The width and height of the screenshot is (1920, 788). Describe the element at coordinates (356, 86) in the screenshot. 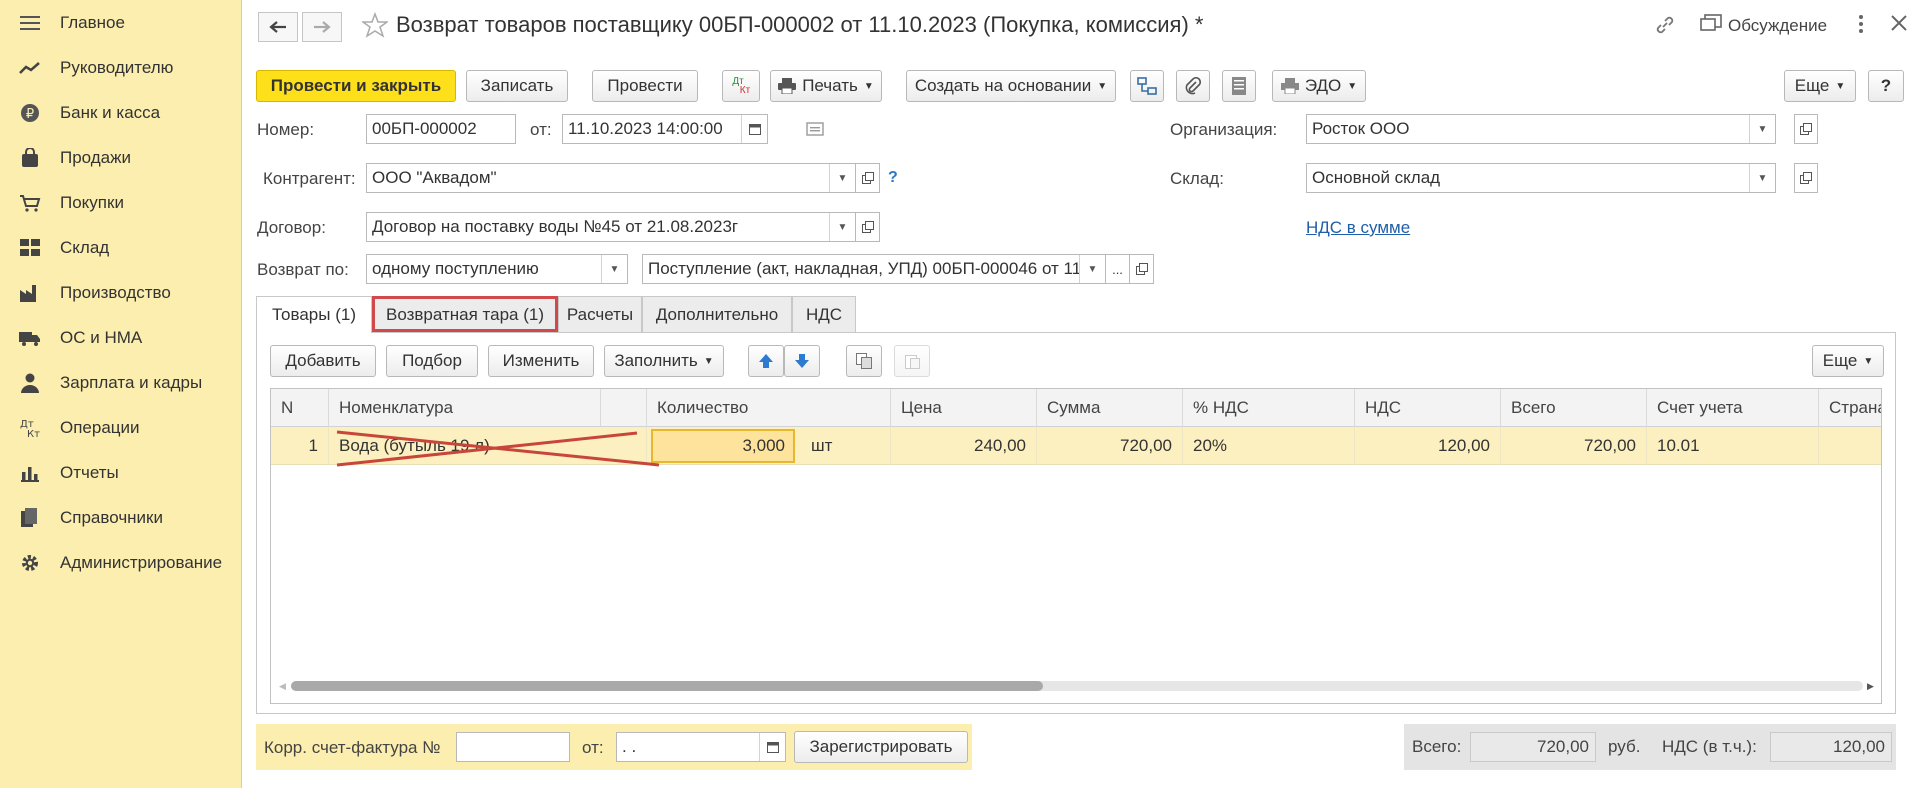

I see `post-and-close-button: Провести и закрыть` at that location.